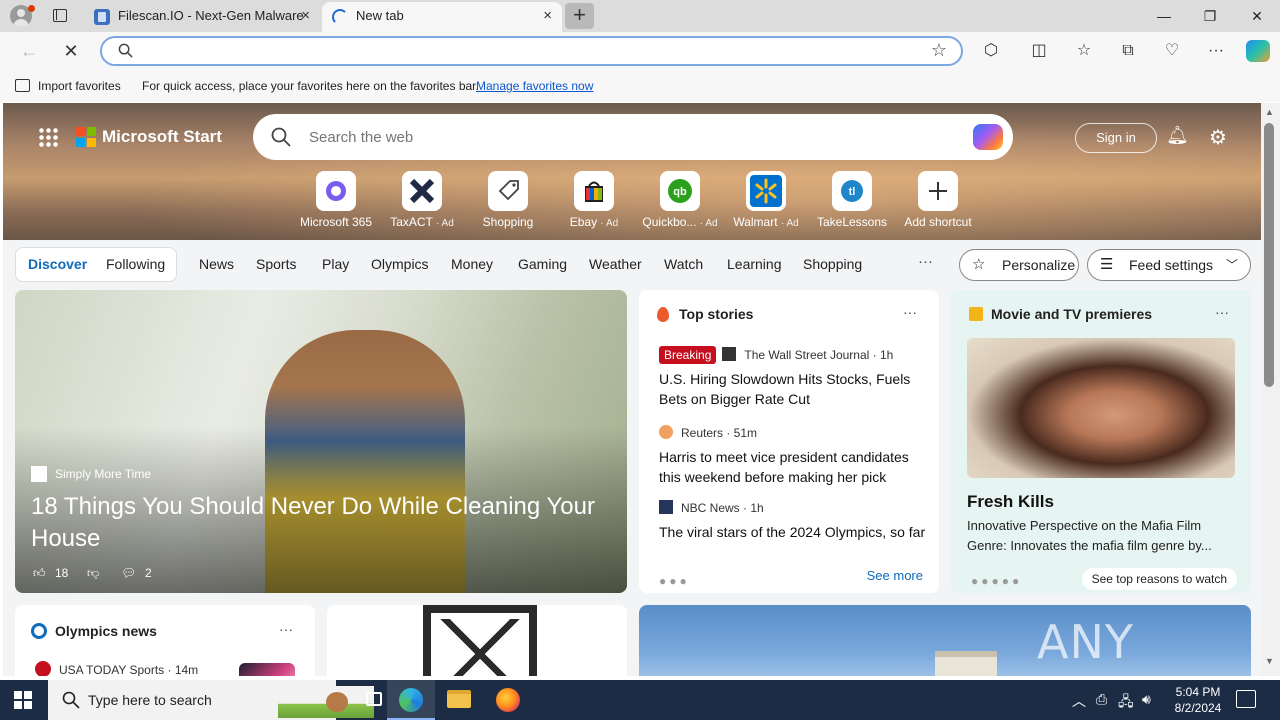  Describe the element at coordinates (528, 51) in the screenshot. I see `address-input` at that location.